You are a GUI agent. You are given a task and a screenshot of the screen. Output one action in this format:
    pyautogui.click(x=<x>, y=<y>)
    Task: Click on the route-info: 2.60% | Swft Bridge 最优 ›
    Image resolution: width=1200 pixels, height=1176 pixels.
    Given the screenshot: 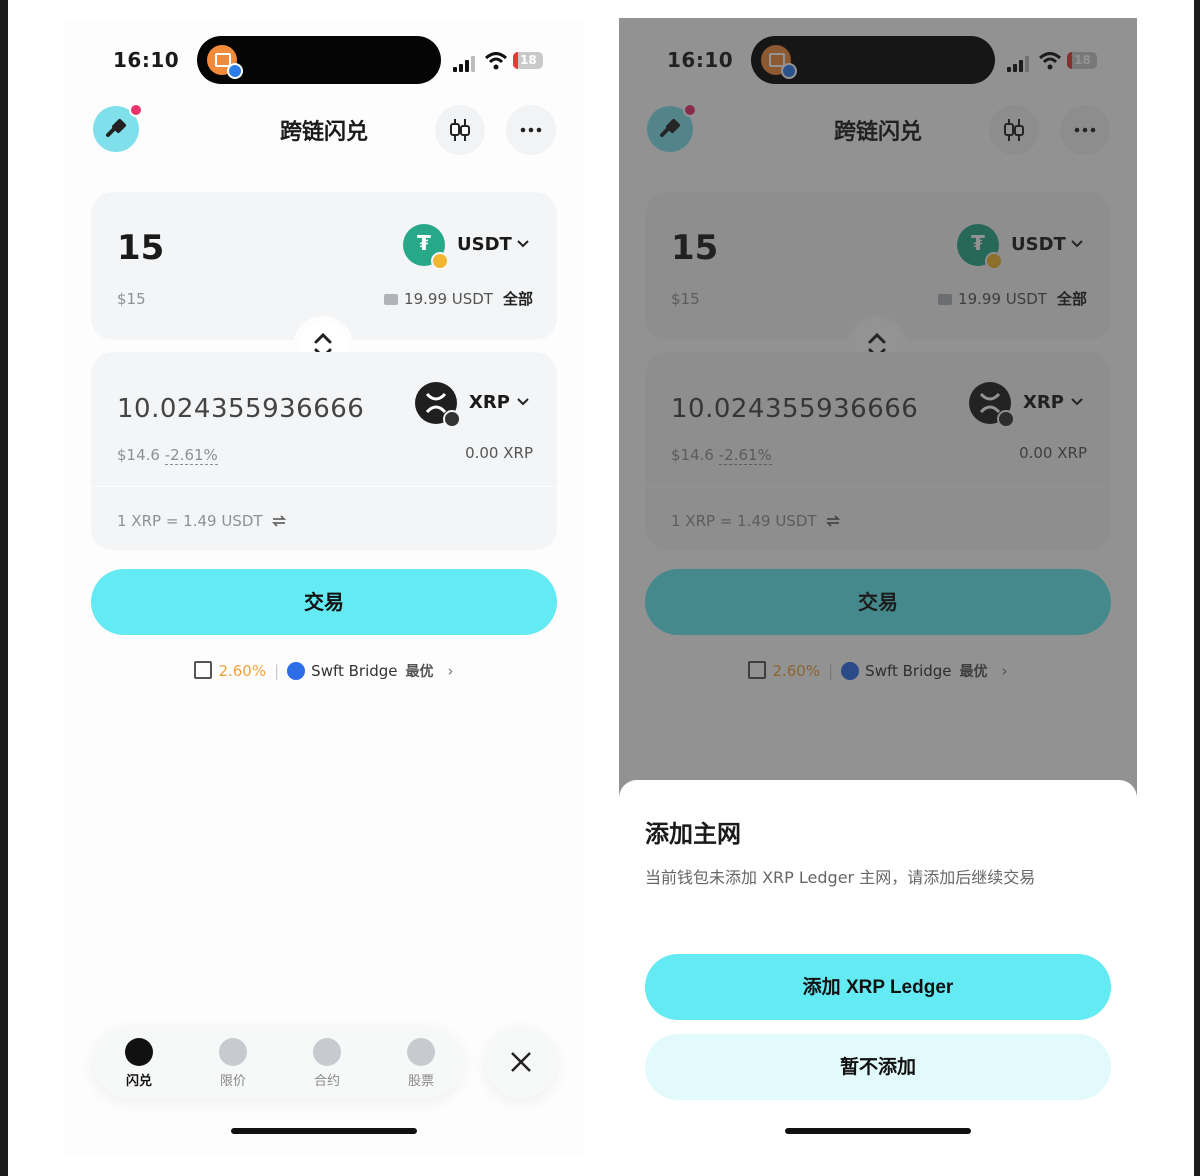 What is the action you would take?
    pyautogui.click(x=324, y=672)
    